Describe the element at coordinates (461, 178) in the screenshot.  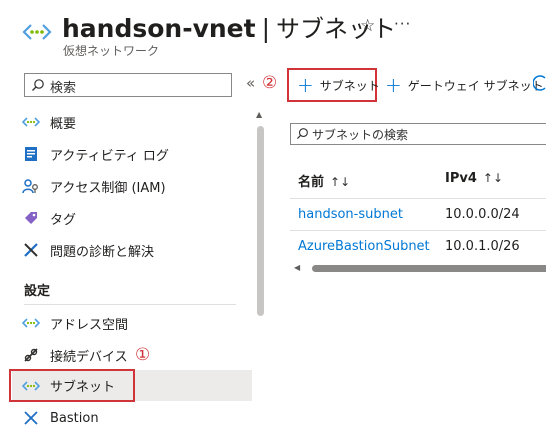
I see `column-header-ipv4-label: IPv4` at that location.